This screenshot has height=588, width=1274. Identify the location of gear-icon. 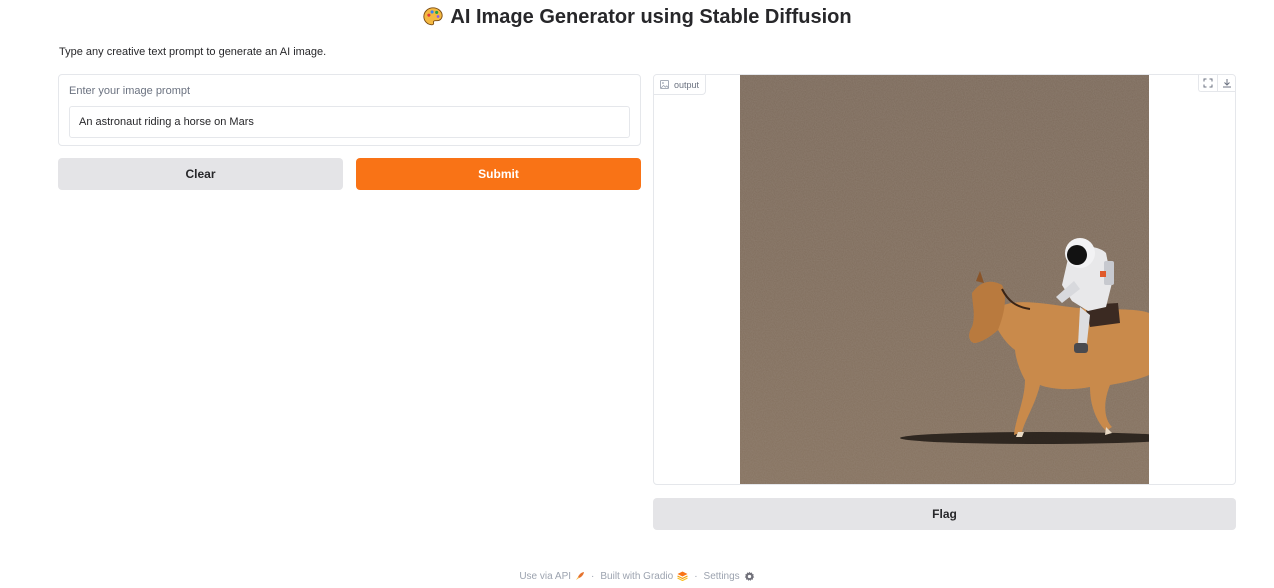
(749, 576).